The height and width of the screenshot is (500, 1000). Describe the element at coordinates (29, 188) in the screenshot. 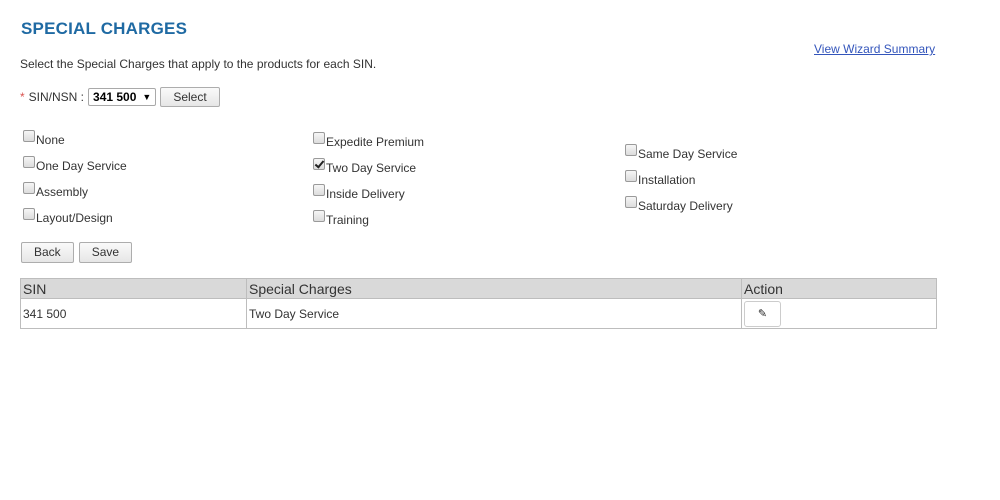

I see `assembly-checkbox` at that location.